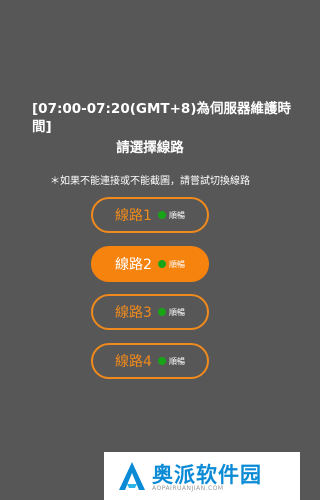 This screenshot has width=320, height=500. I want to click on switch-line-hint: ＊如果不能連接或不能截圖，請嘗試切換線路, so click(150, 181).